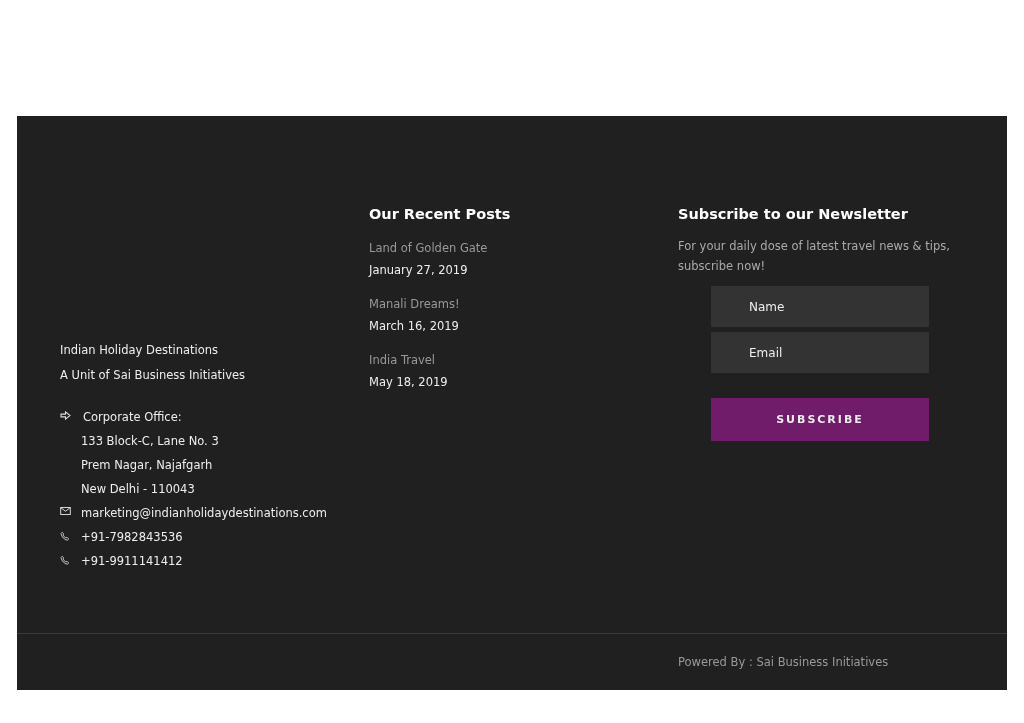  I want to click on post-date: March 16, 2019, so click(414, 326).